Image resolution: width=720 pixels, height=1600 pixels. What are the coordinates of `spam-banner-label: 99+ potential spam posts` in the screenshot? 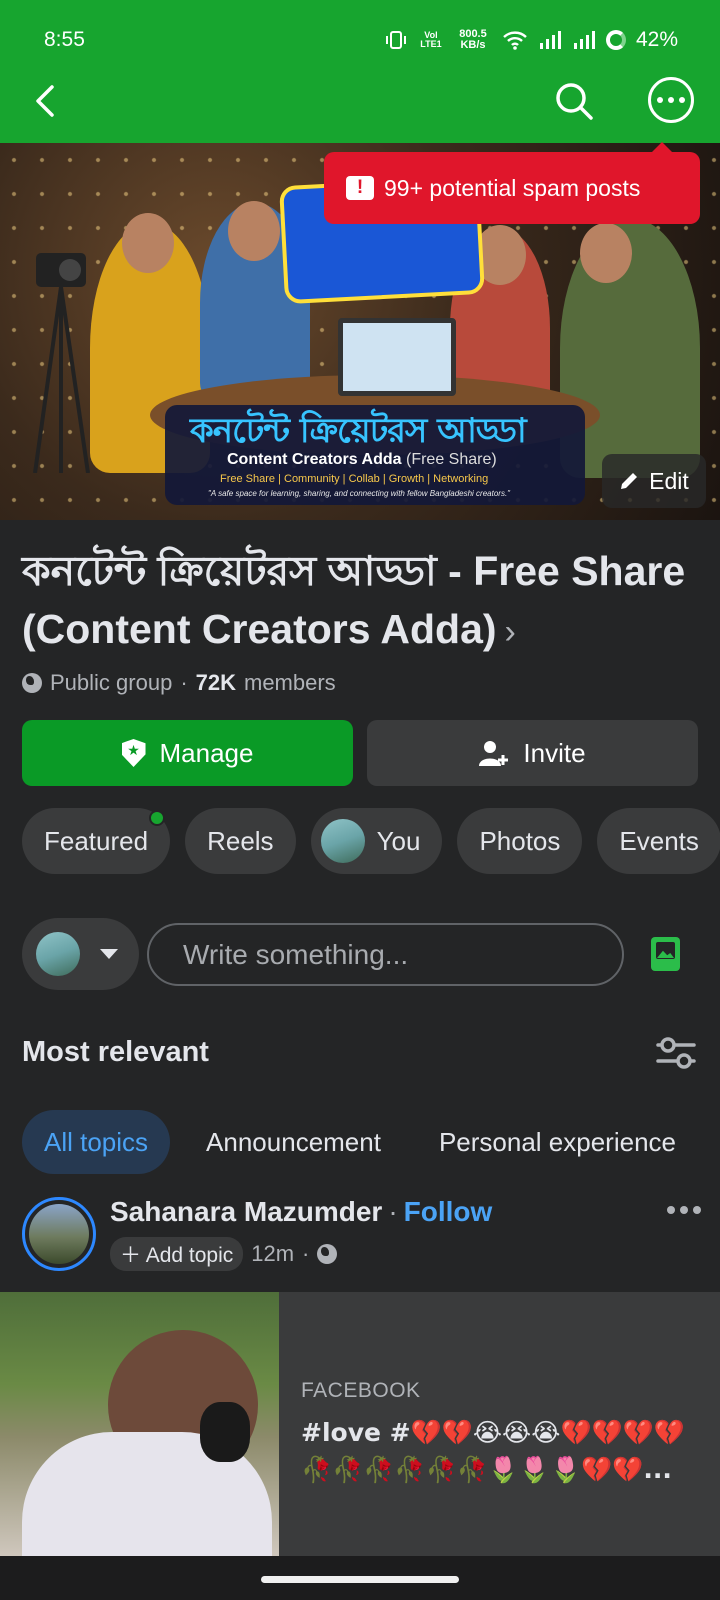 It's located at (512, 187).